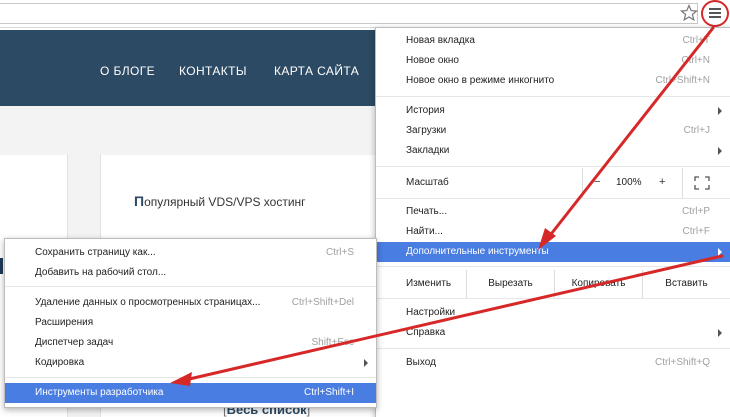 The width and height of the screenshot is (730, 417). What do you see at coordinates (427, 182) in the screenshot?
I see `zoom-label: Масштаб` at bounding box center [427, 182].